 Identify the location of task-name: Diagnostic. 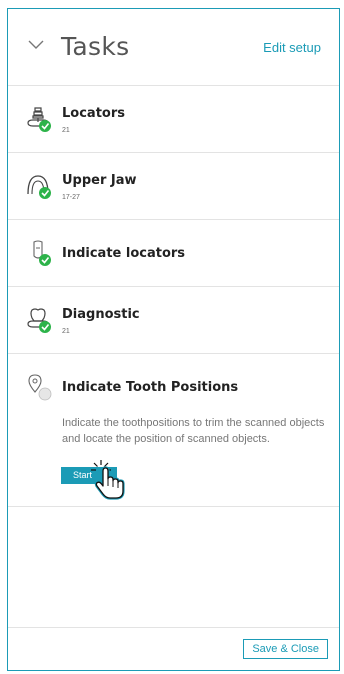
(101, 314).